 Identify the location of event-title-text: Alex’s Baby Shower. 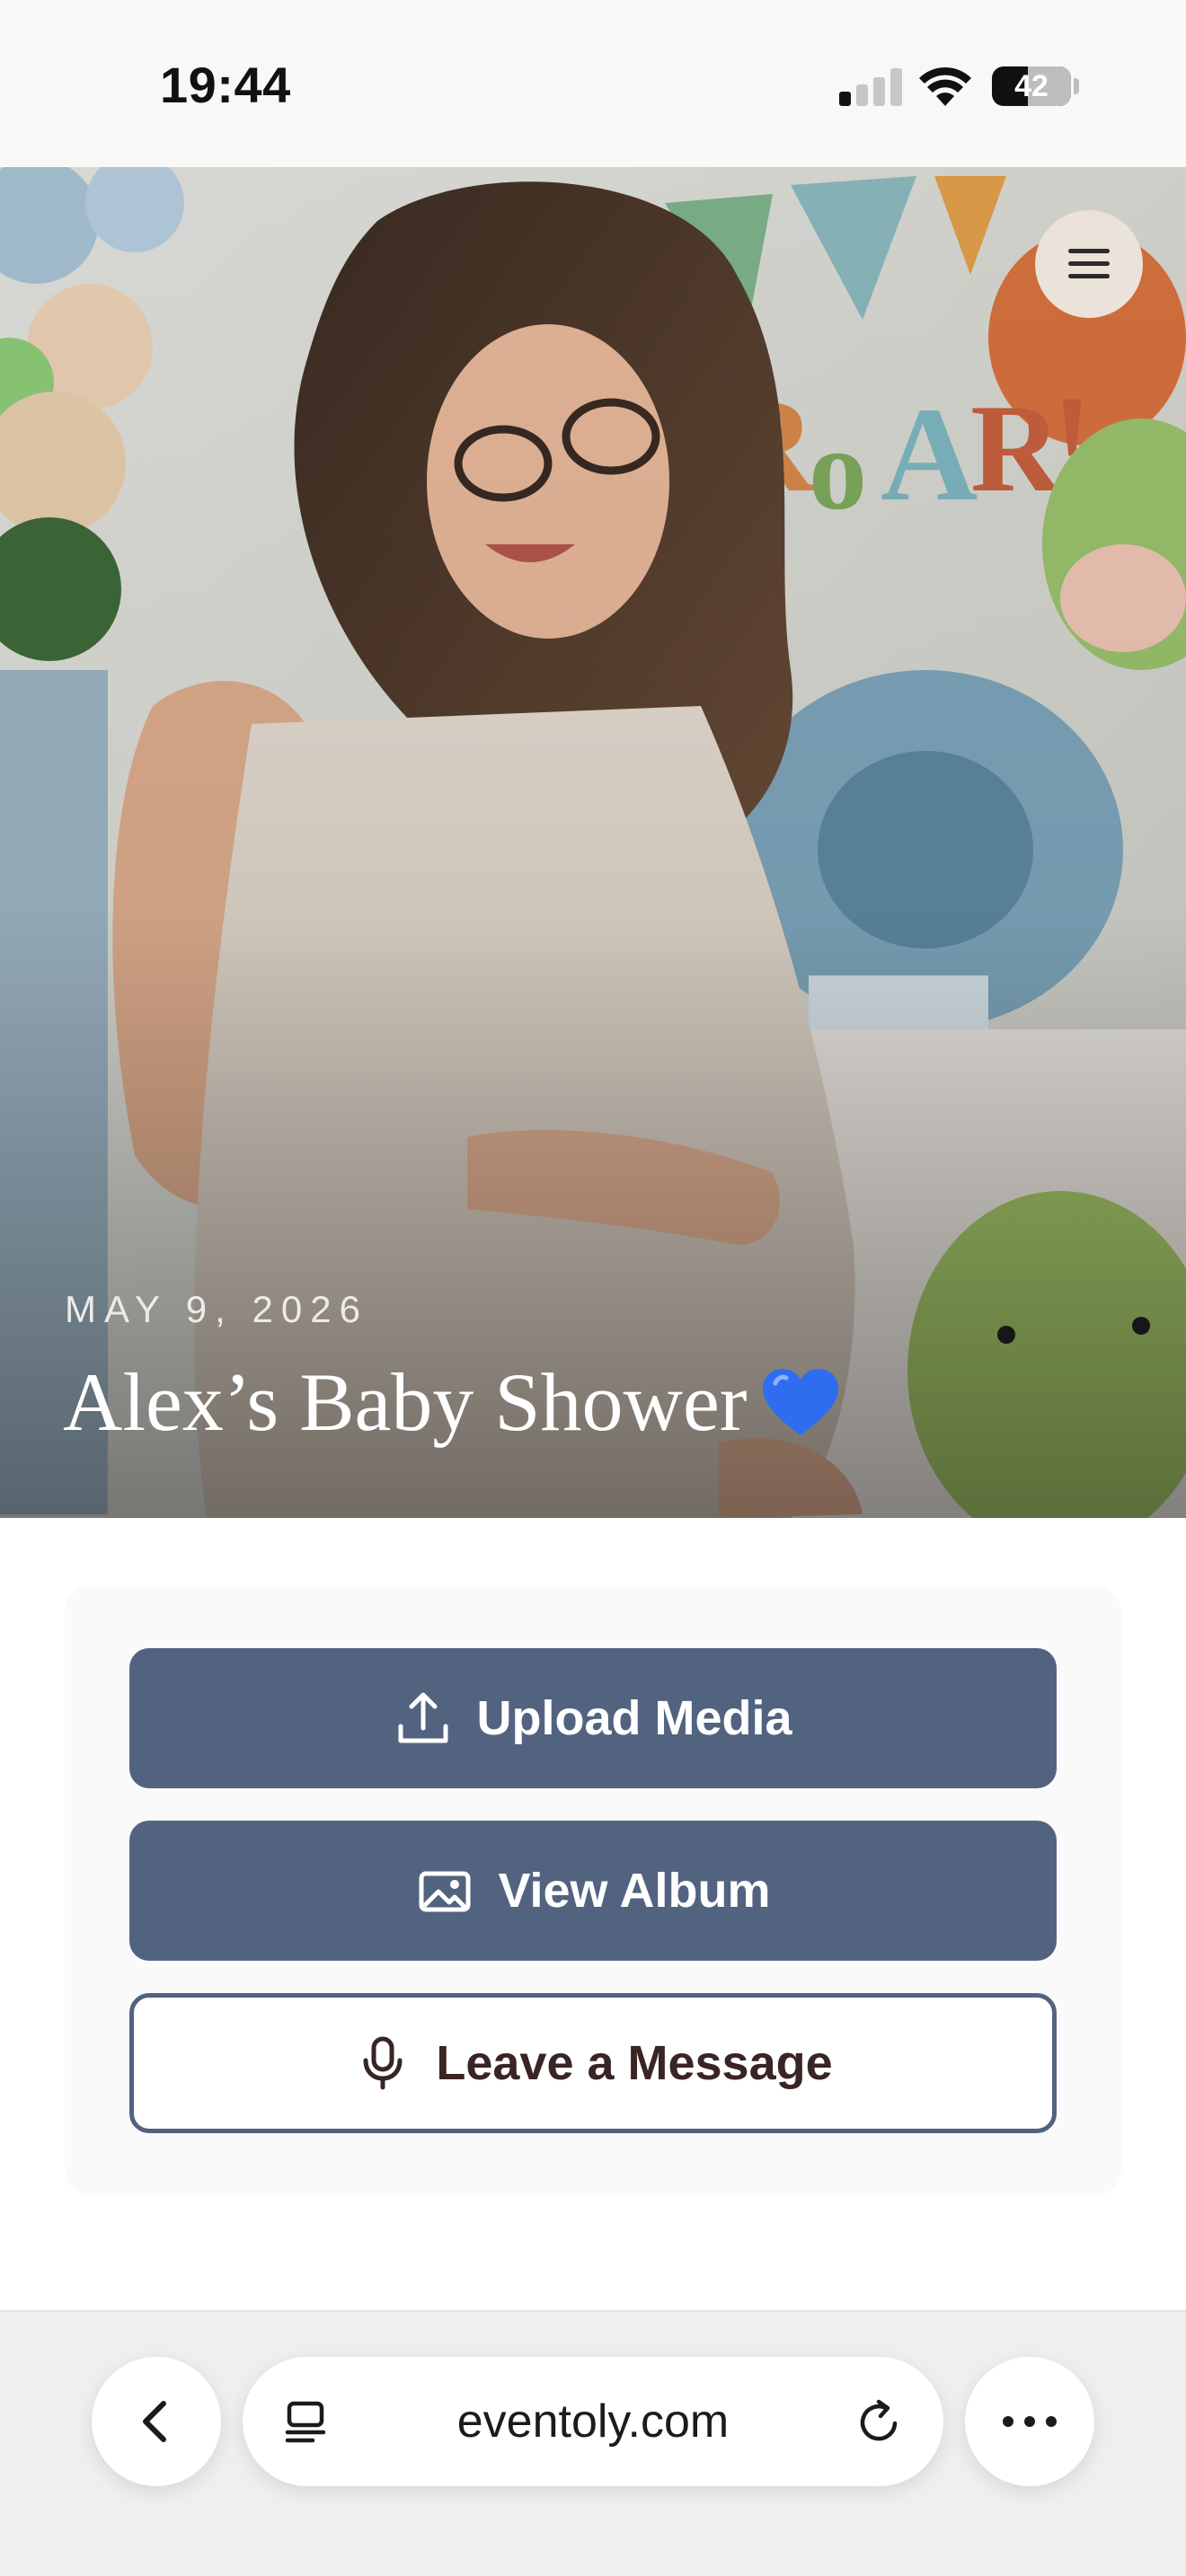
(405, 1402).